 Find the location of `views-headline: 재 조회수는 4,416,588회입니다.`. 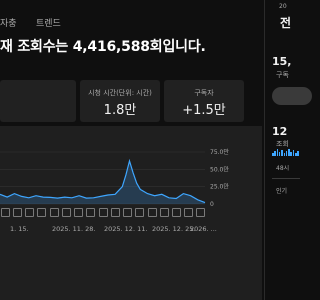

views-headline: 재 조회수는 4,416,588회입니다. is located at coordinates (103, 47).